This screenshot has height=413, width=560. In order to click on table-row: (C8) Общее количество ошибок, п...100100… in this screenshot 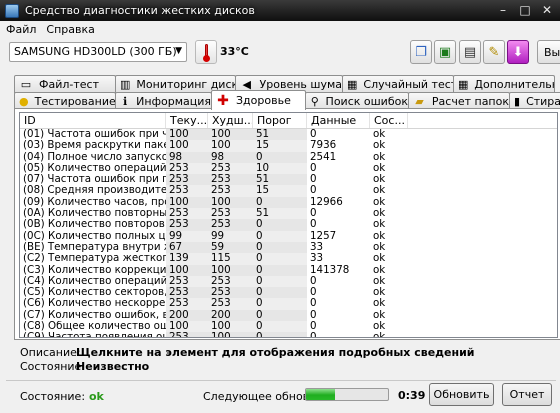, I will do `click(288, 327)`.